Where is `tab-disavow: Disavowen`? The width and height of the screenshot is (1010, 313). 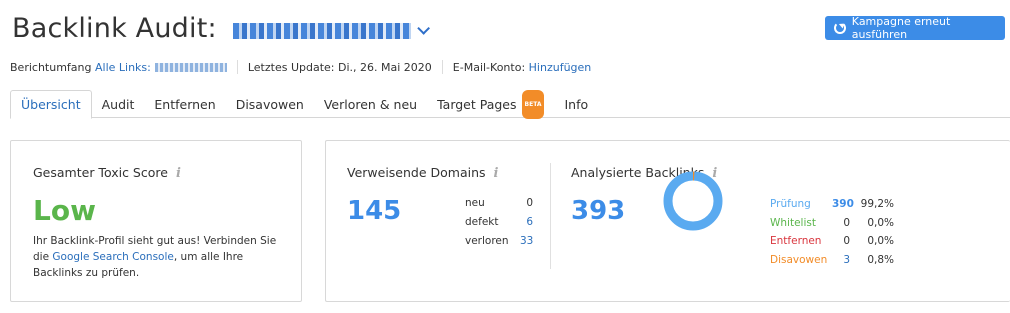
tab-disavow: Disavowen is located at coordinates (270, 104).